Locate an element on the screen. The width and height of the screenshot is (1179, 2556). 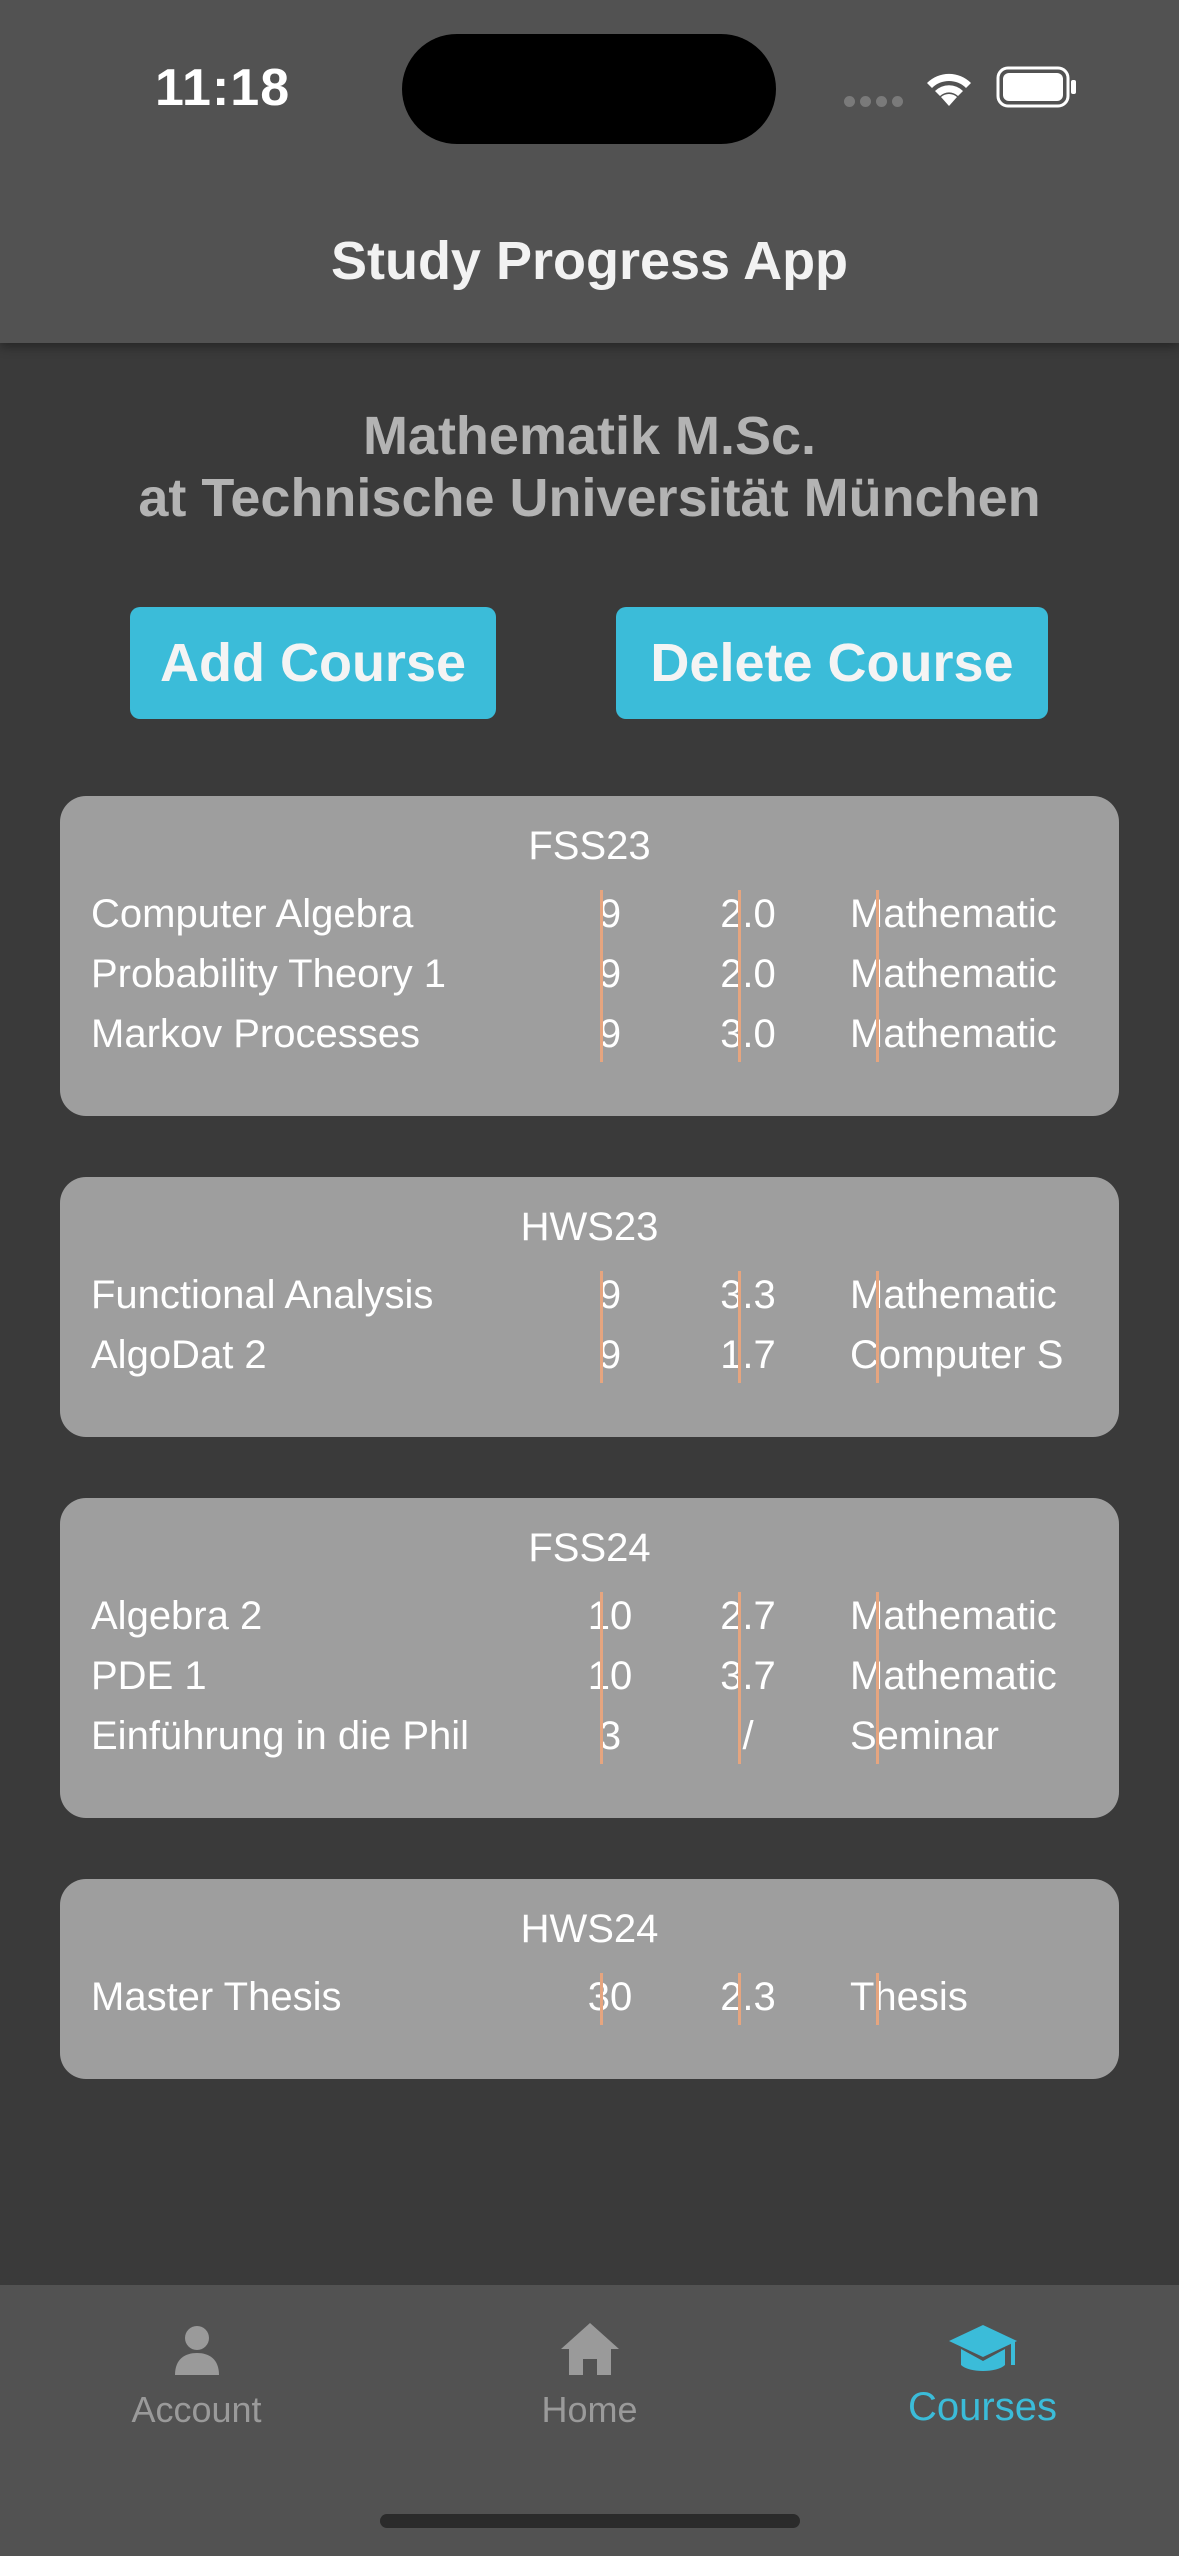
home-icon is located at coordinates (589, 2349).